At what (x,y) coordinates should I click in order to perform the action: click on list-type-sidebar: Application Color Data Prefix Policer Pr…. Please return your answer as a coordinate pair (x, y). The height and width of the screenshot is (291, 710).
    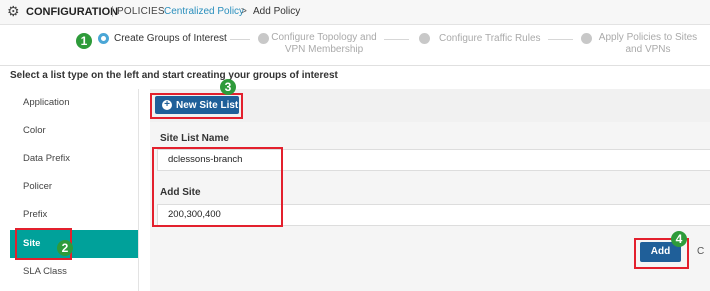
    Looking at the image, I should click on (74, 190).